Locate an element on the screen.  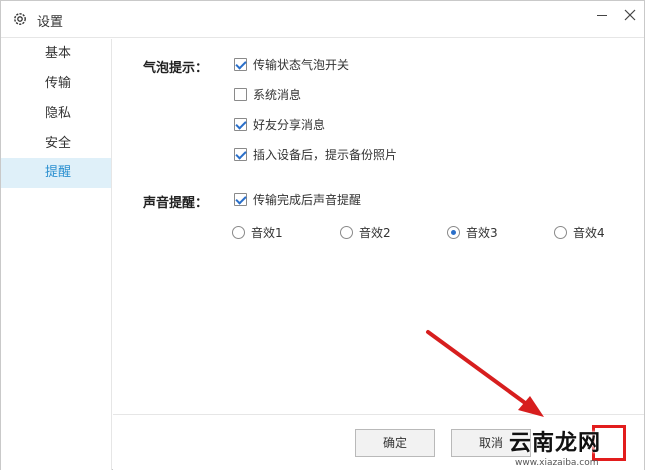
sound-effect-2-radio: 音效2 is located at coordinates (365, 232).